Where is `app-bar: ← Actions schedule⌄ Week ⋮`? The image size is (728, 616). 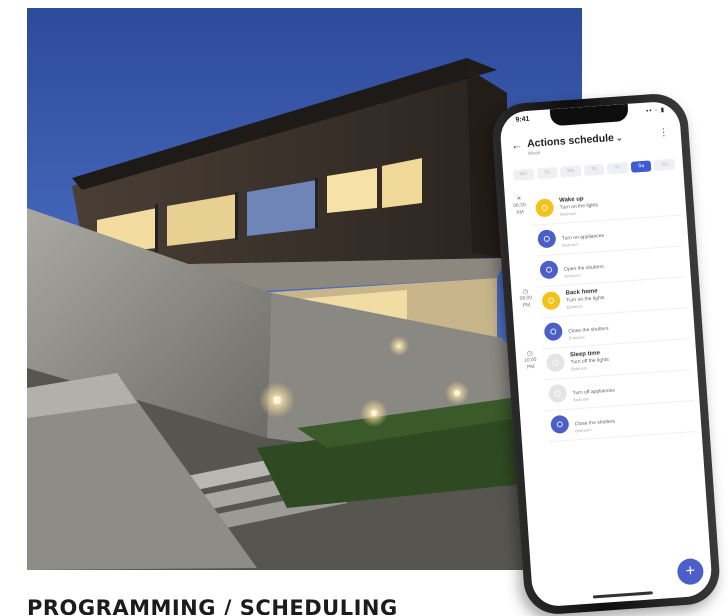
app-bar: ← Actions schedule⌄ Week ⋮ is located at coordinates (590, 143).